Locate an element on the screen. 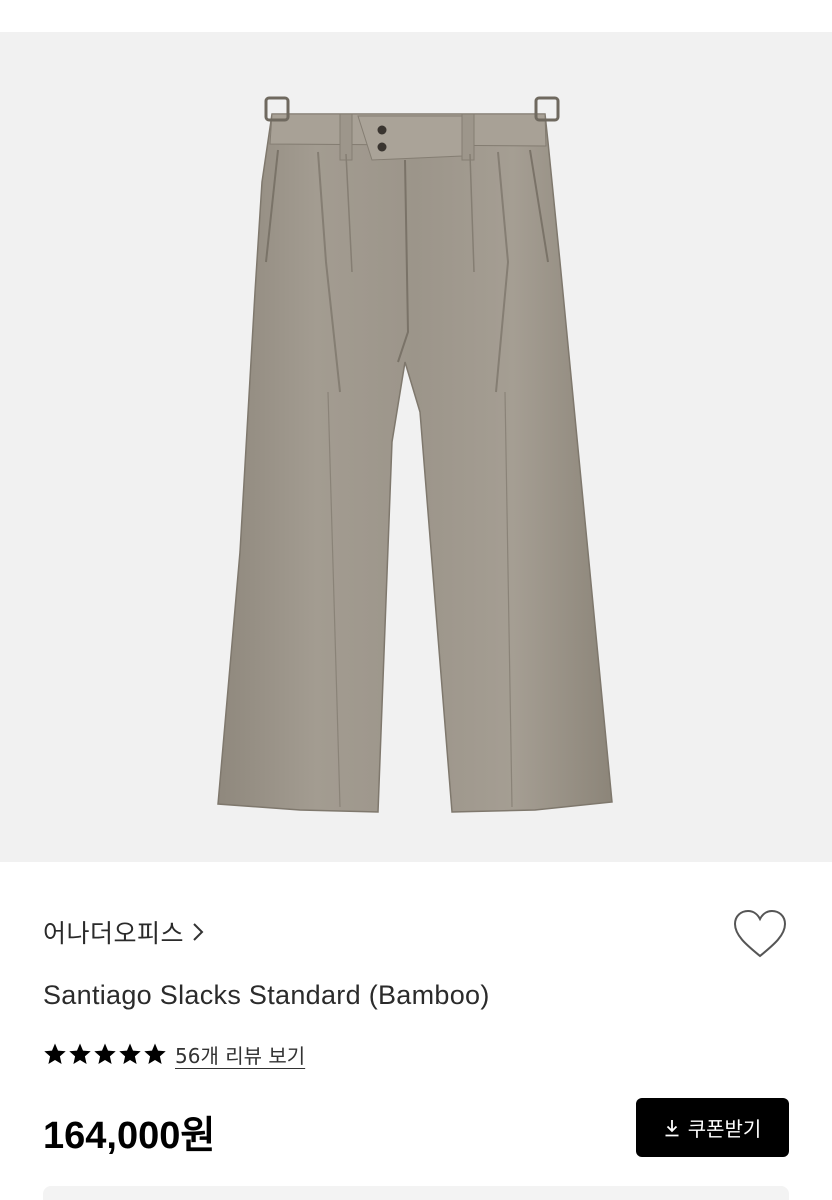  bottom-card is located at coordinates (416, 1193).